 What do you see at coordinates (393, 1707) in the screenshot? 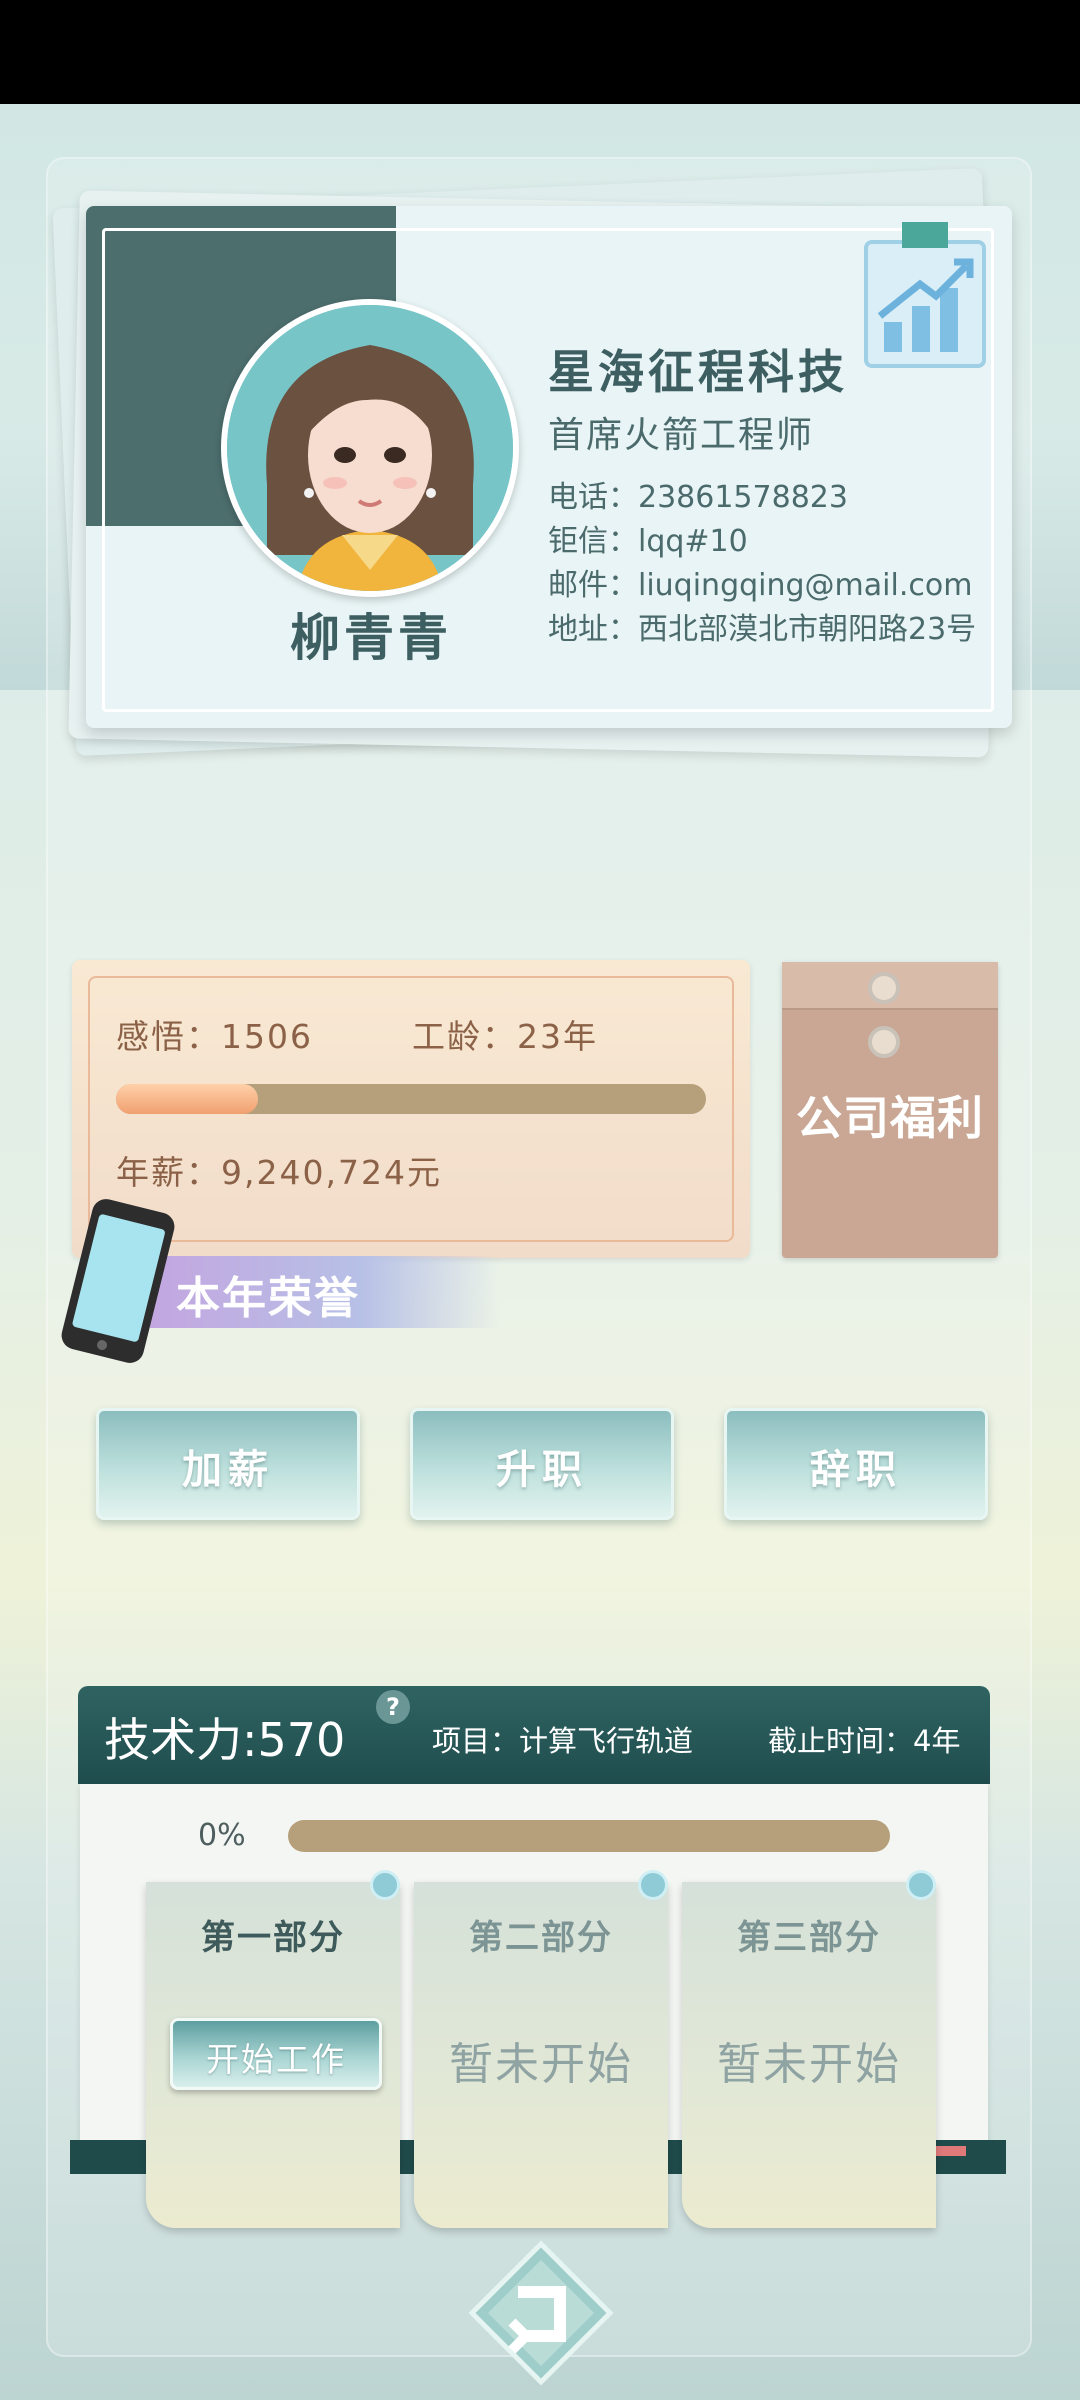
I see `help-icon: ?` at bounding box center [393, 1707].